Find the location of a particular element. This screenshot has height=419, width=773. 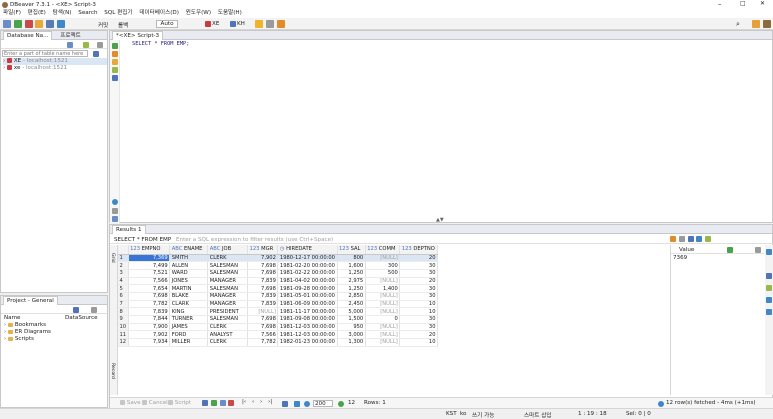

cell-sal: 2,975 is located at coordinates (351, 281).